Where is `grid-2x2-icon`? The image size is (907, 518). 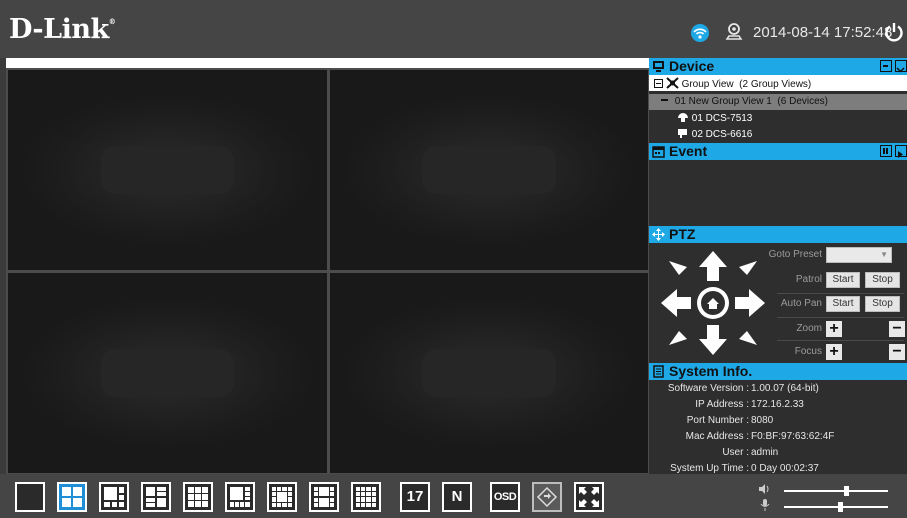 grid-2x2-icon is located at coordinates (72, 497).